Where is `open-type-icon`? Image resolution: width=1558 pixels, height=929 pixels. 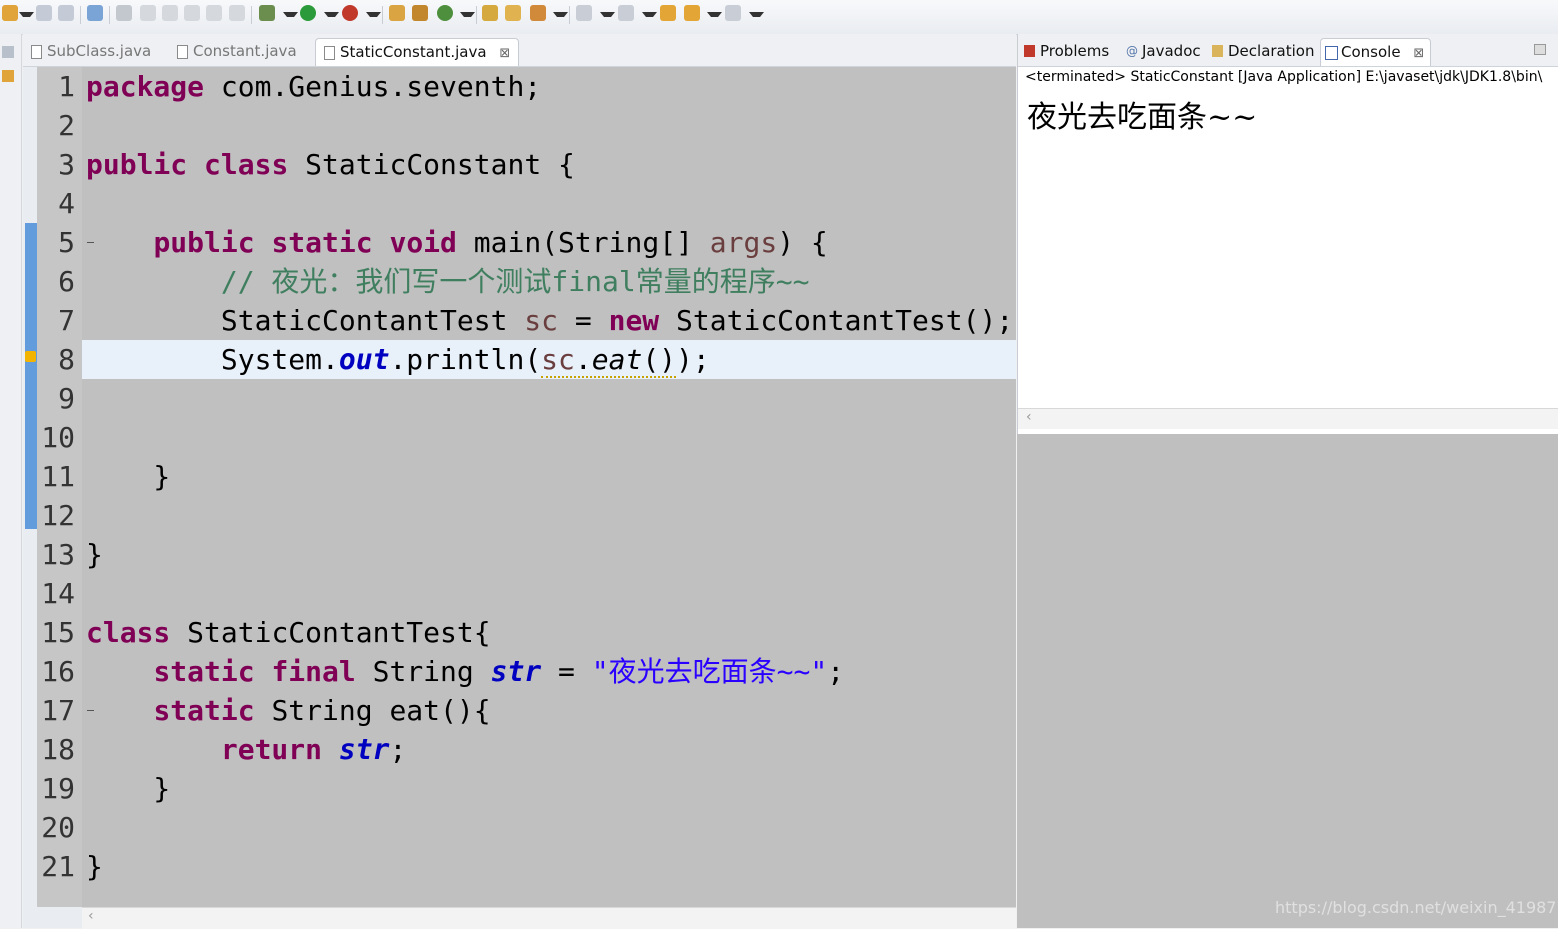
open-type-icon is located at coordinates (490, 13).